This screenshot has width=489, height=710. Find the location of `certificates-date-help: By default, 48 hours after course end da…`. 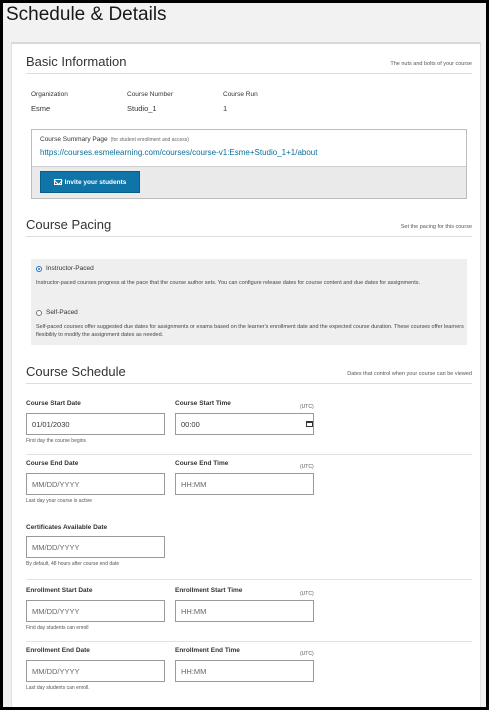

certificates-date-help: By default, 48 hours after course end da… is located at coordinates (73, 564).